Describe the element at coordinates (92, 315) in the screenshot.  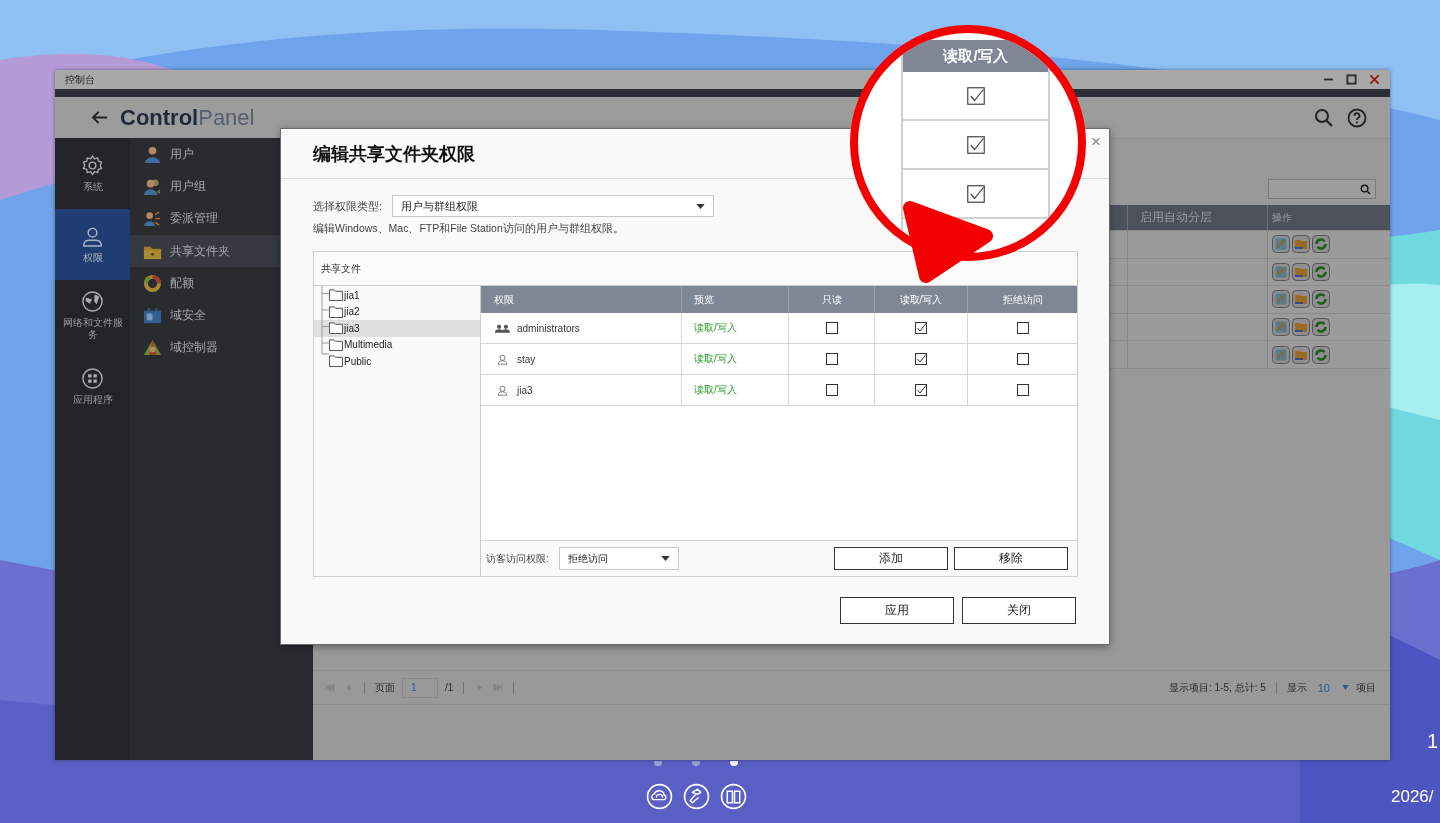
I see `nav-item: 网络和文件服务` at that location.